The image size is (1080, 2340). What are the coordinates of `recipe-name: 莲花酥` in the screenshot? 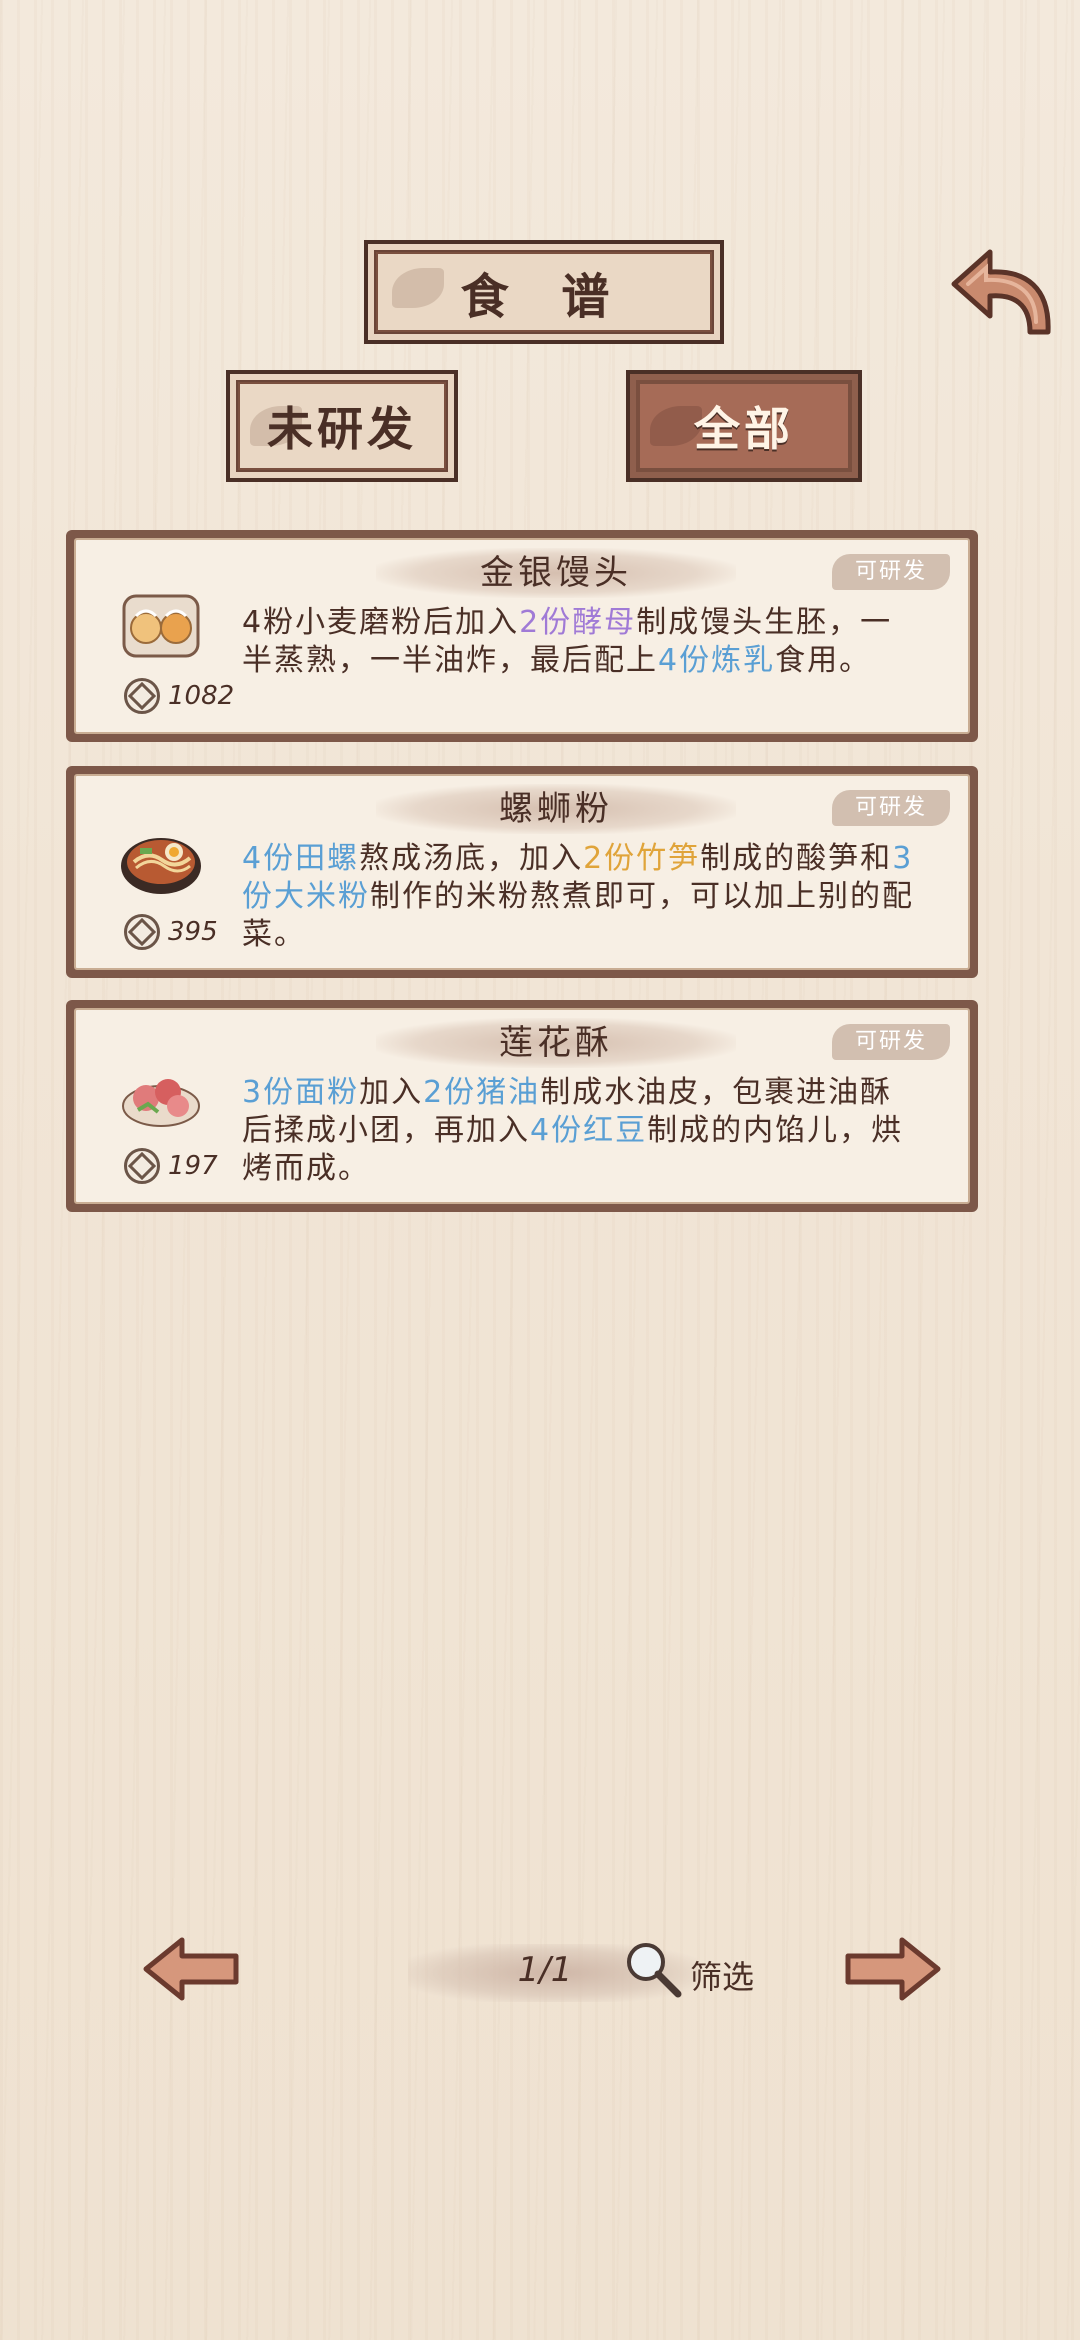 It's located at (556, 1043).